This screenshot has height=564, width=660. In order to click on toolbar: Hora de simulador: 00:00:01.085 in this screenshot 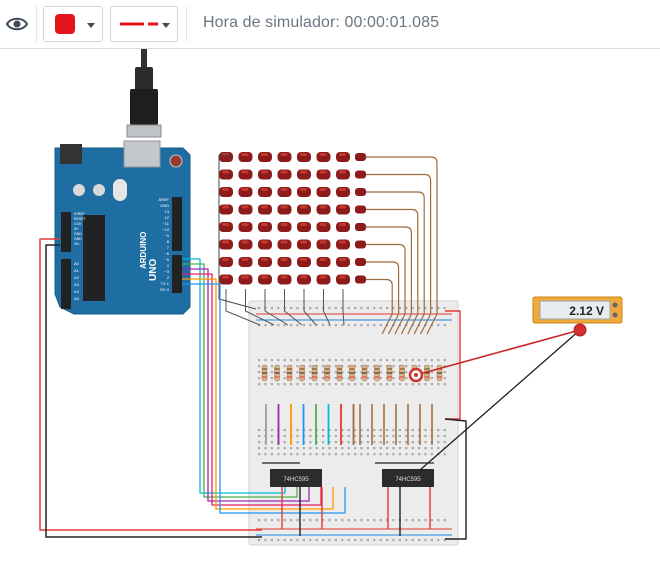, I will do `click(330, 24)`.